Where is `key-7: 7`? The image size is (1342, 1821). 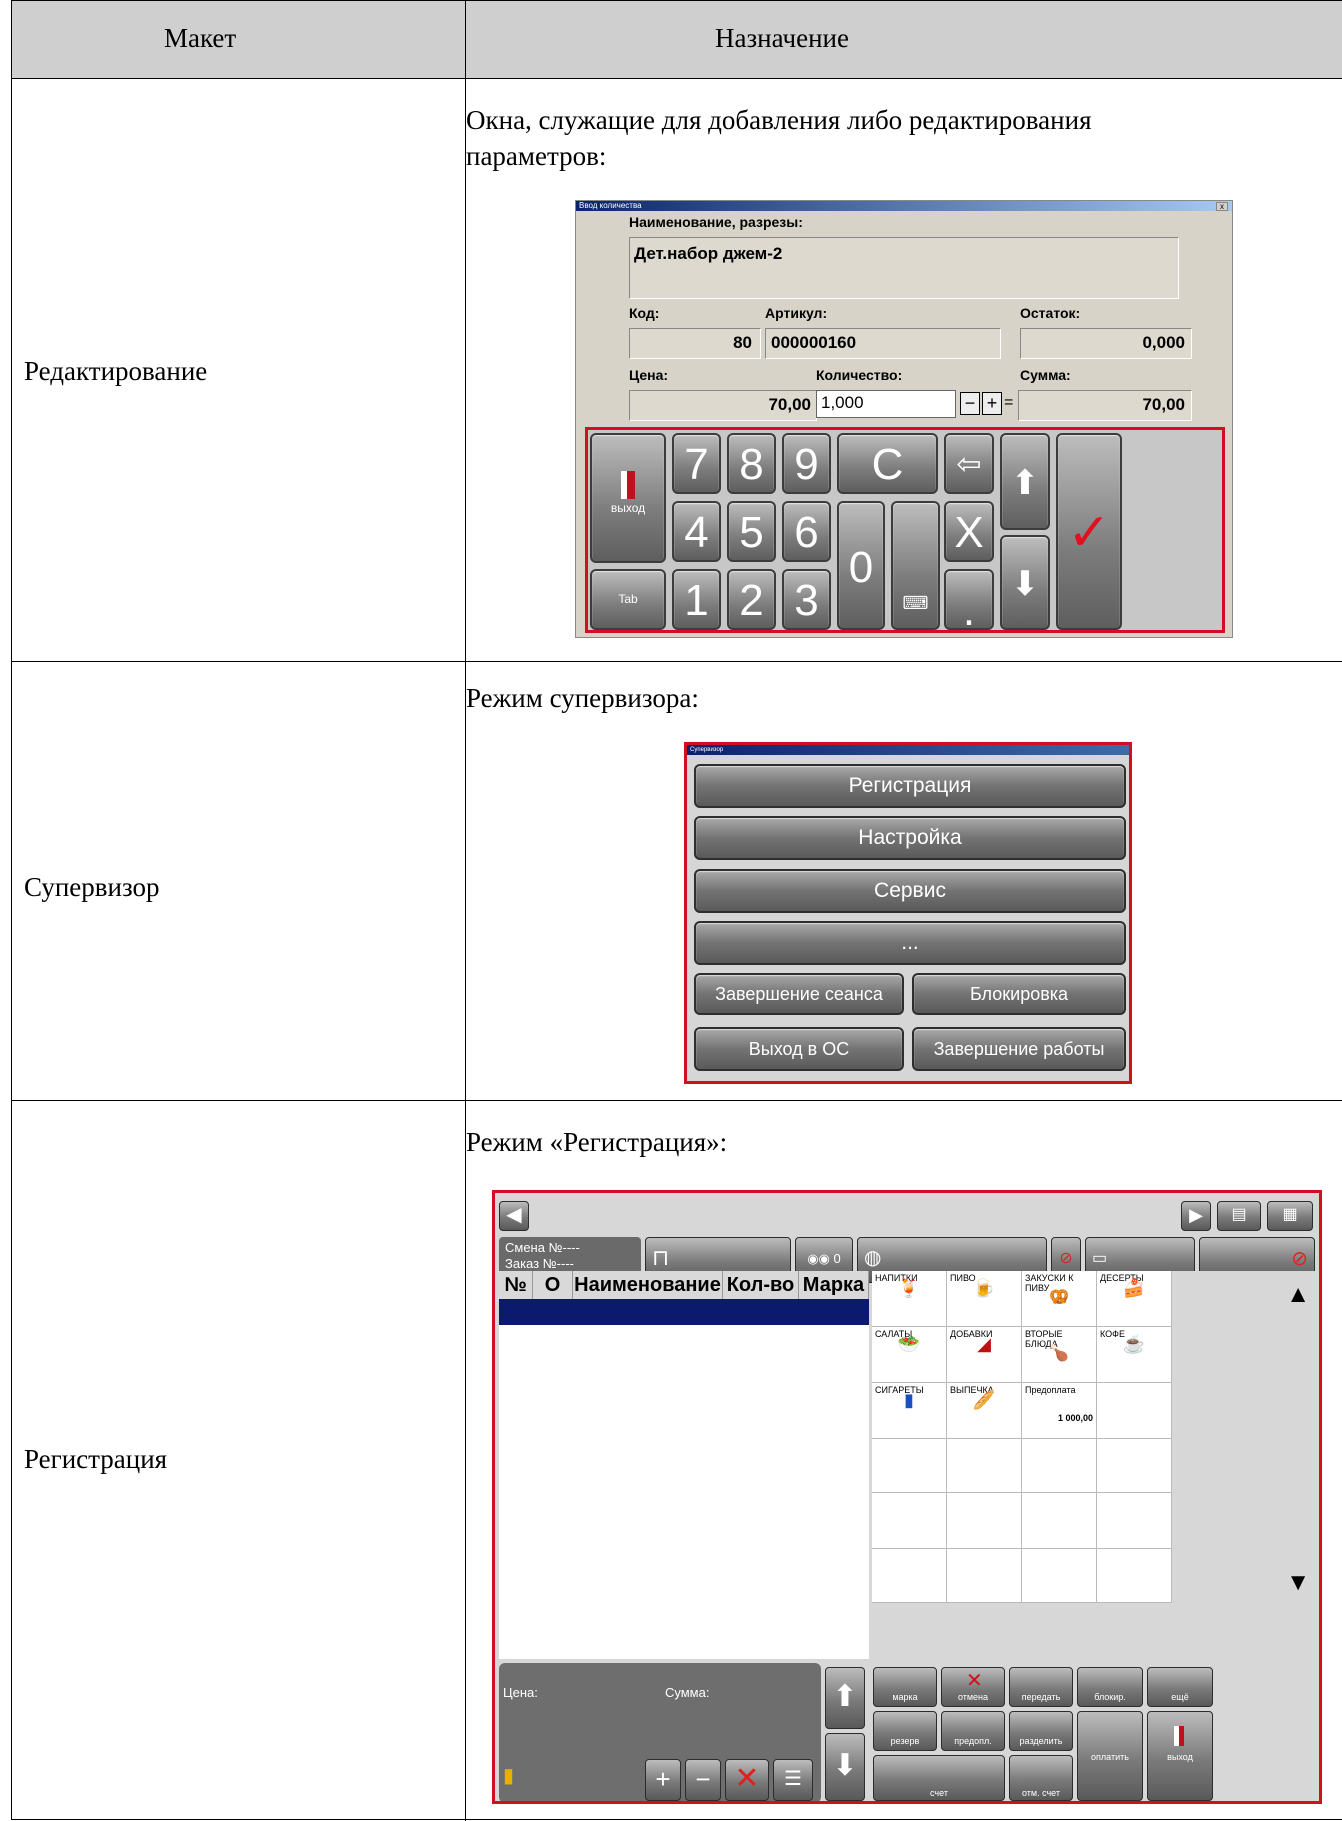
key-7: 7 is located at coordinates (696, 463).